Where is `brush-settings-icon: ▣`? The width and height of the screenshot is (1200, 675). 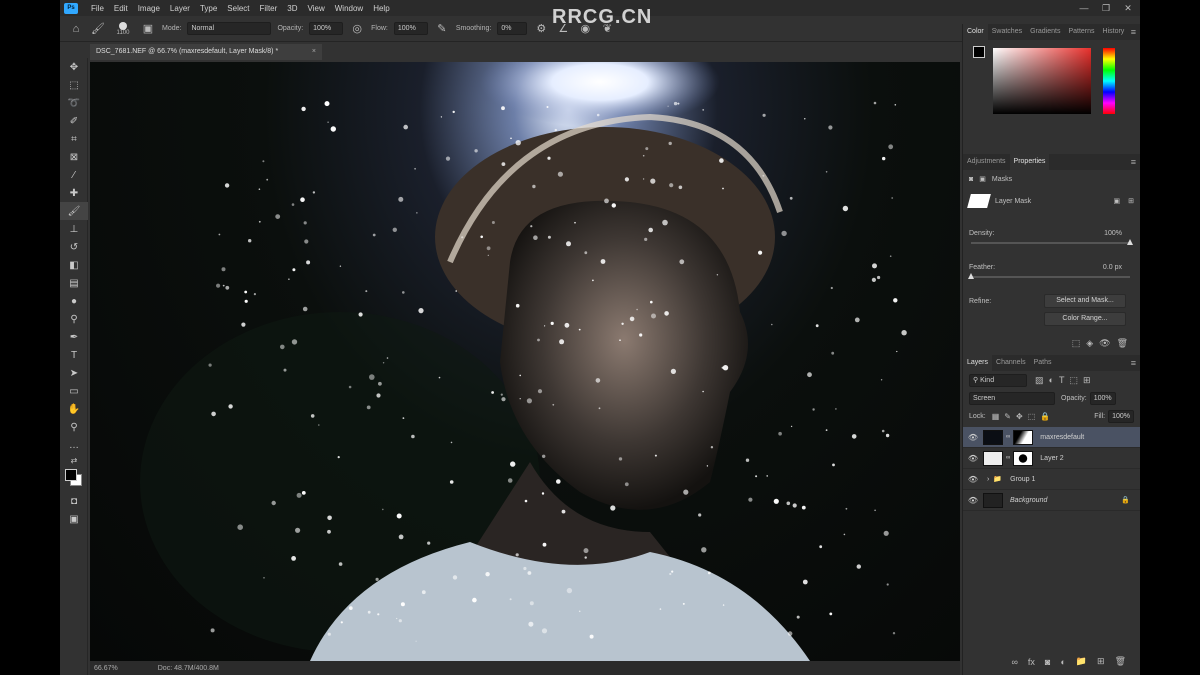
brush-settings-icon: ▣ is located at coordinates (148, 29).